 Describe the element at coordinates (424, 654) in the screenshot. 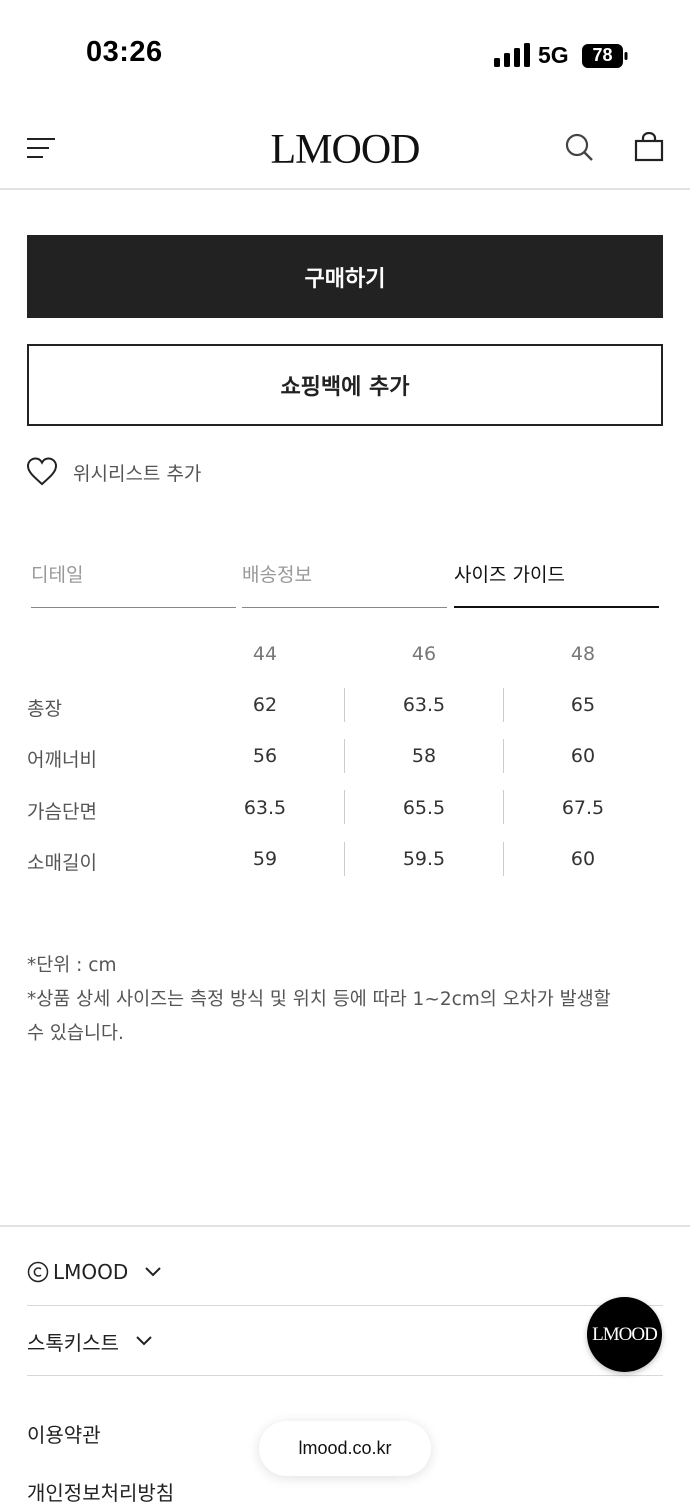

I see `size-header: 46` at that location.